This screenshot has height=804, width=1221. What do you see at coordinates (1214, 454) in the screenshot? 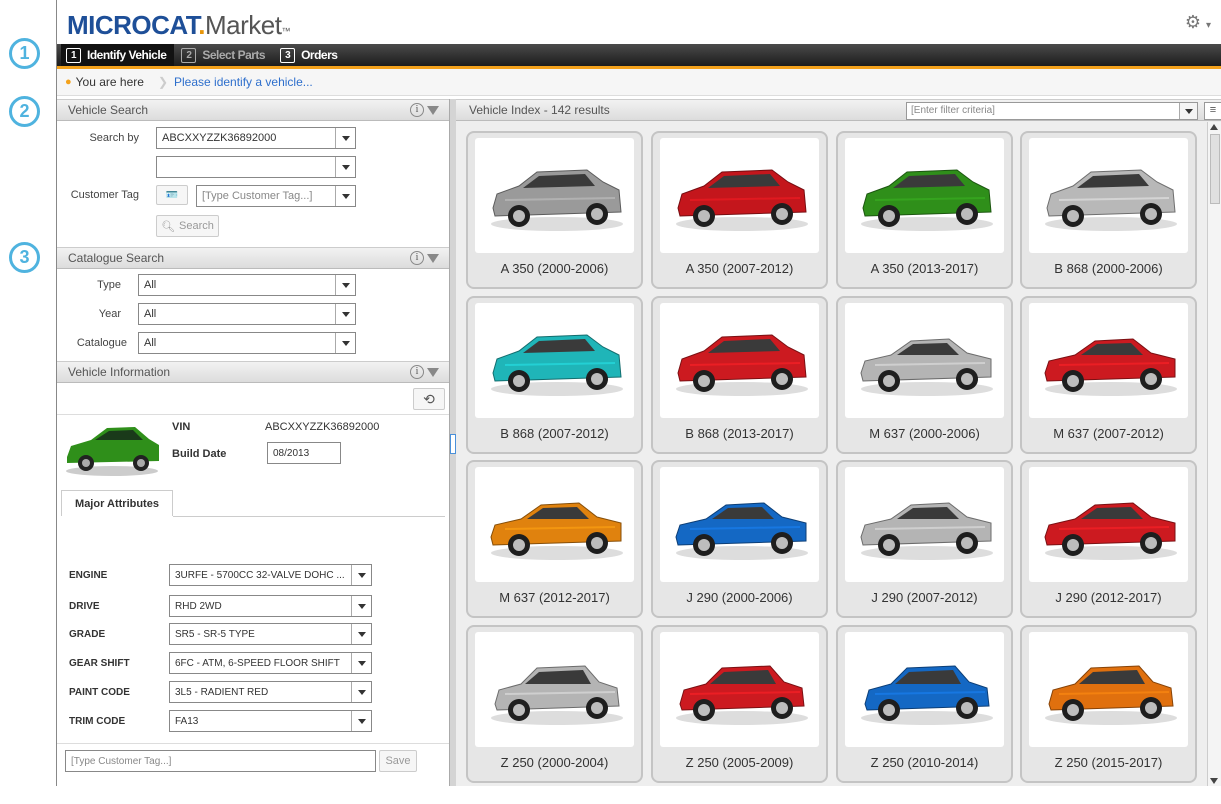
I see `scrollbar` at bounding box center [1214, 454].